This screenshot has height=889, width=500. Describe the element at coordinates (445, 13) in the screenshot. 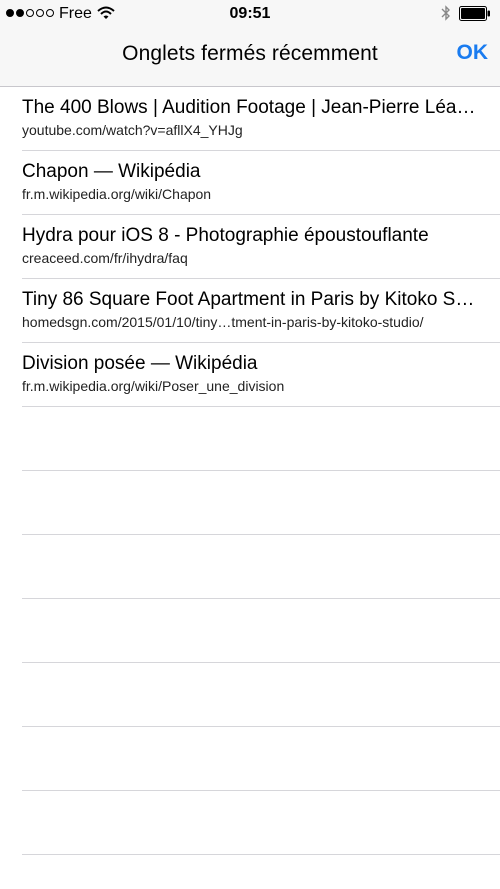

I see `bluetooth-icon` at that location.